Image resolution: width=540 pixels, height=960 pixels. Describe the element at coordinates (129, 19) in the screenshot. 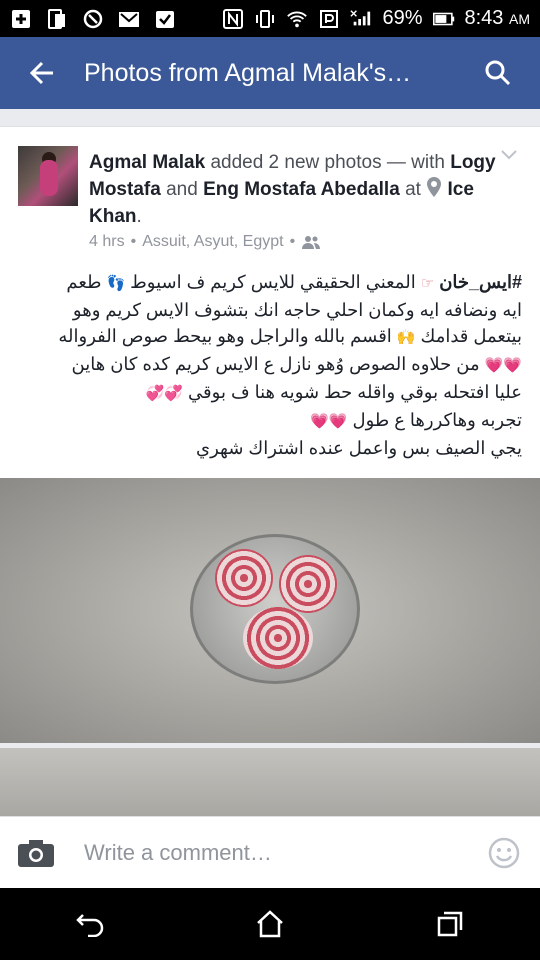

I see `gmail-icon` at that location.